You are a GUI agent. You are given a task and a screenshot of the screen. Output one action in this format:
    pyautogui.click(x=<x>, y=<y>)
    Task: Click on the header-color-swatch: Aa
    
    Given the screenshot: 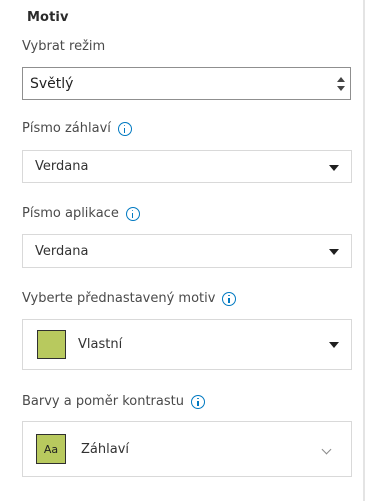 What is the action you would take?
    pyautogui.click(x=51, y=449)
    